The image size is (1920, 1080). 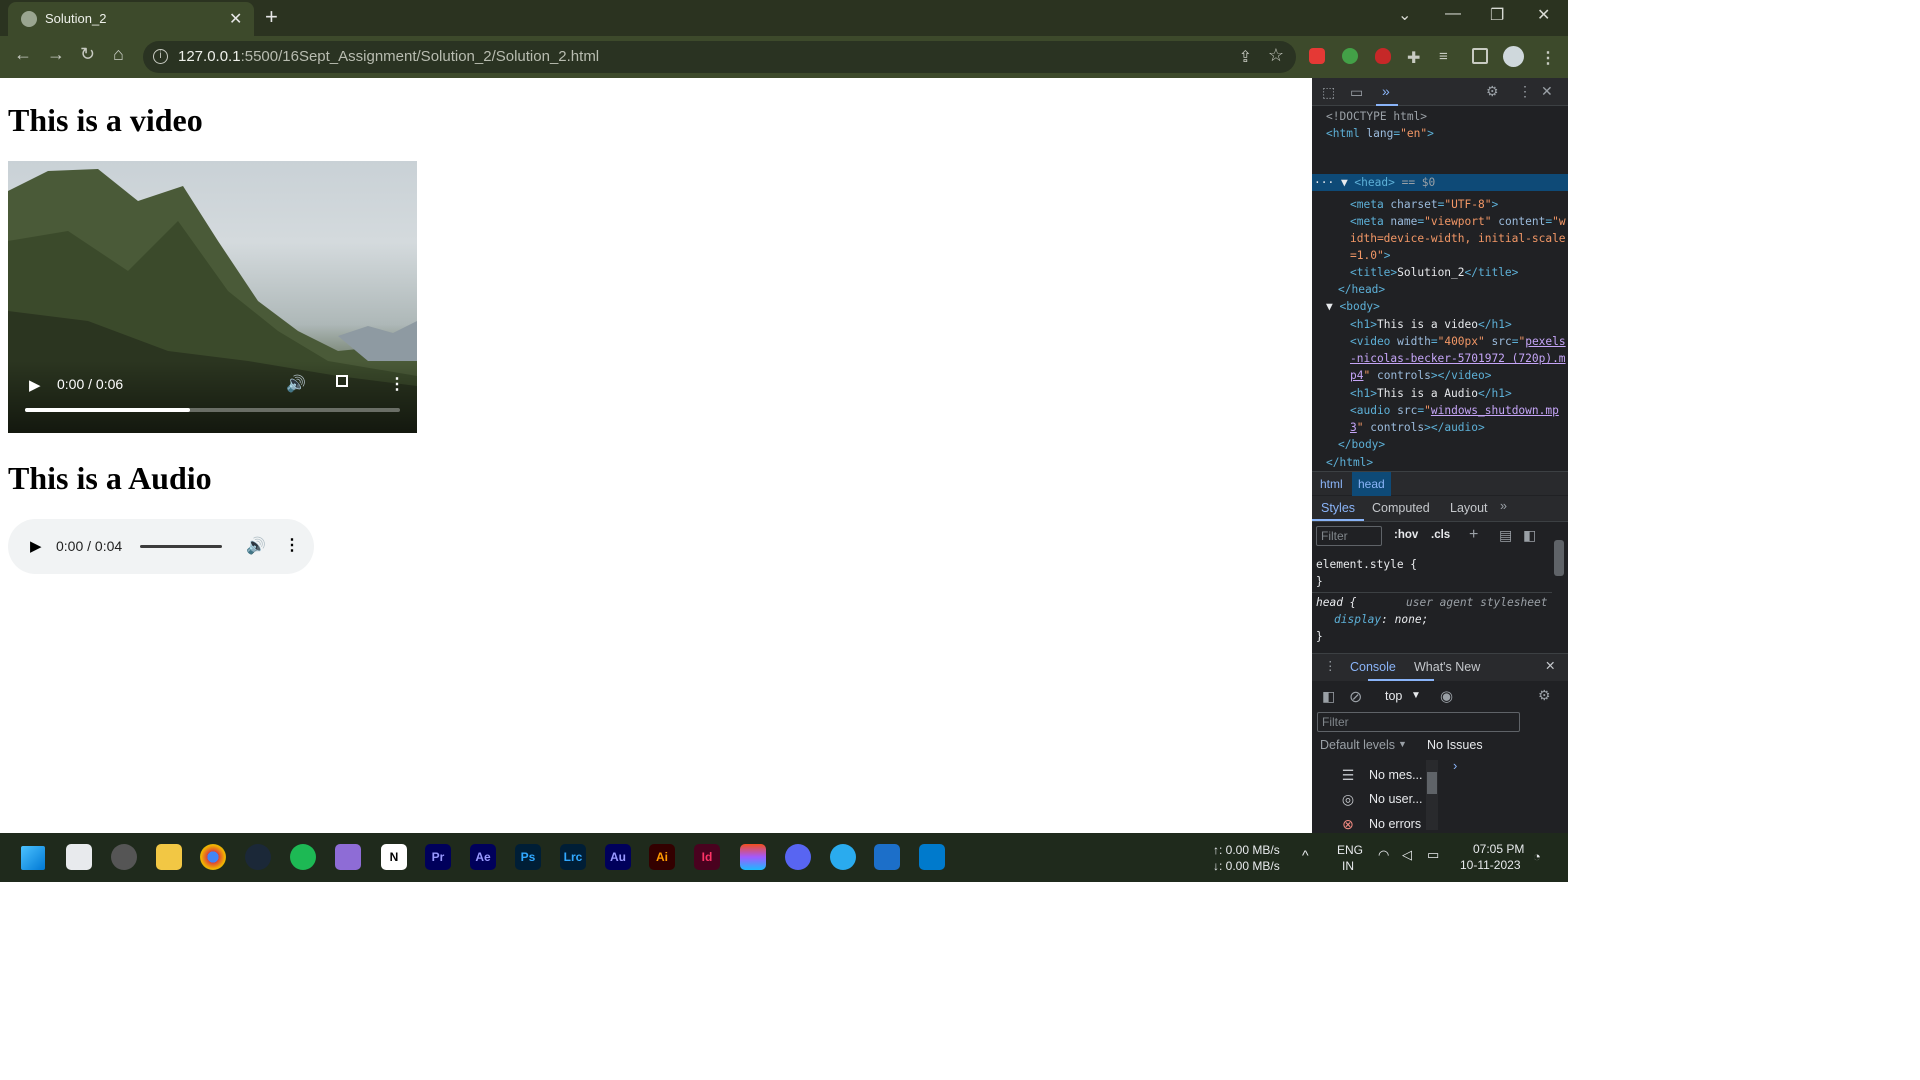 What do you see at coordinates (1348, 866) in the screenshot?
I see `region-indicator: IN` at bounding box center [1348, 866].